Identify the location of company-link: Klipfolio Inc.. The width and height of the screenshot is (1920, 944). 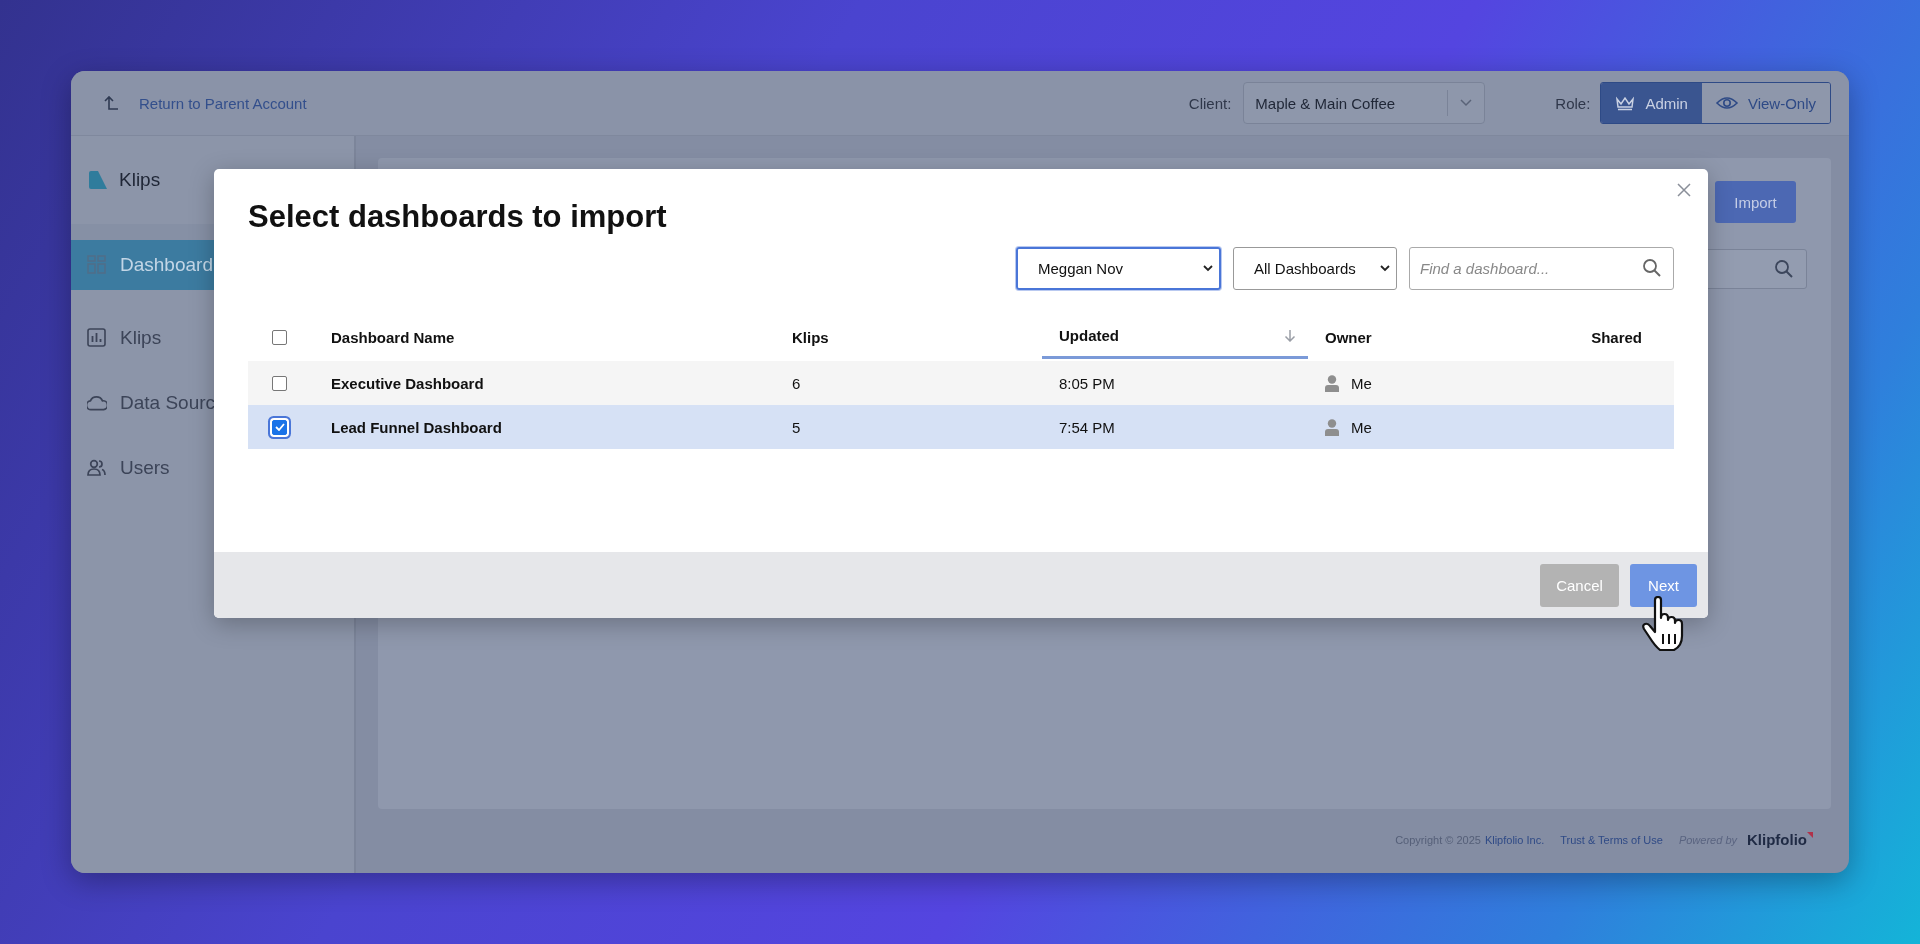
(1514, 839).